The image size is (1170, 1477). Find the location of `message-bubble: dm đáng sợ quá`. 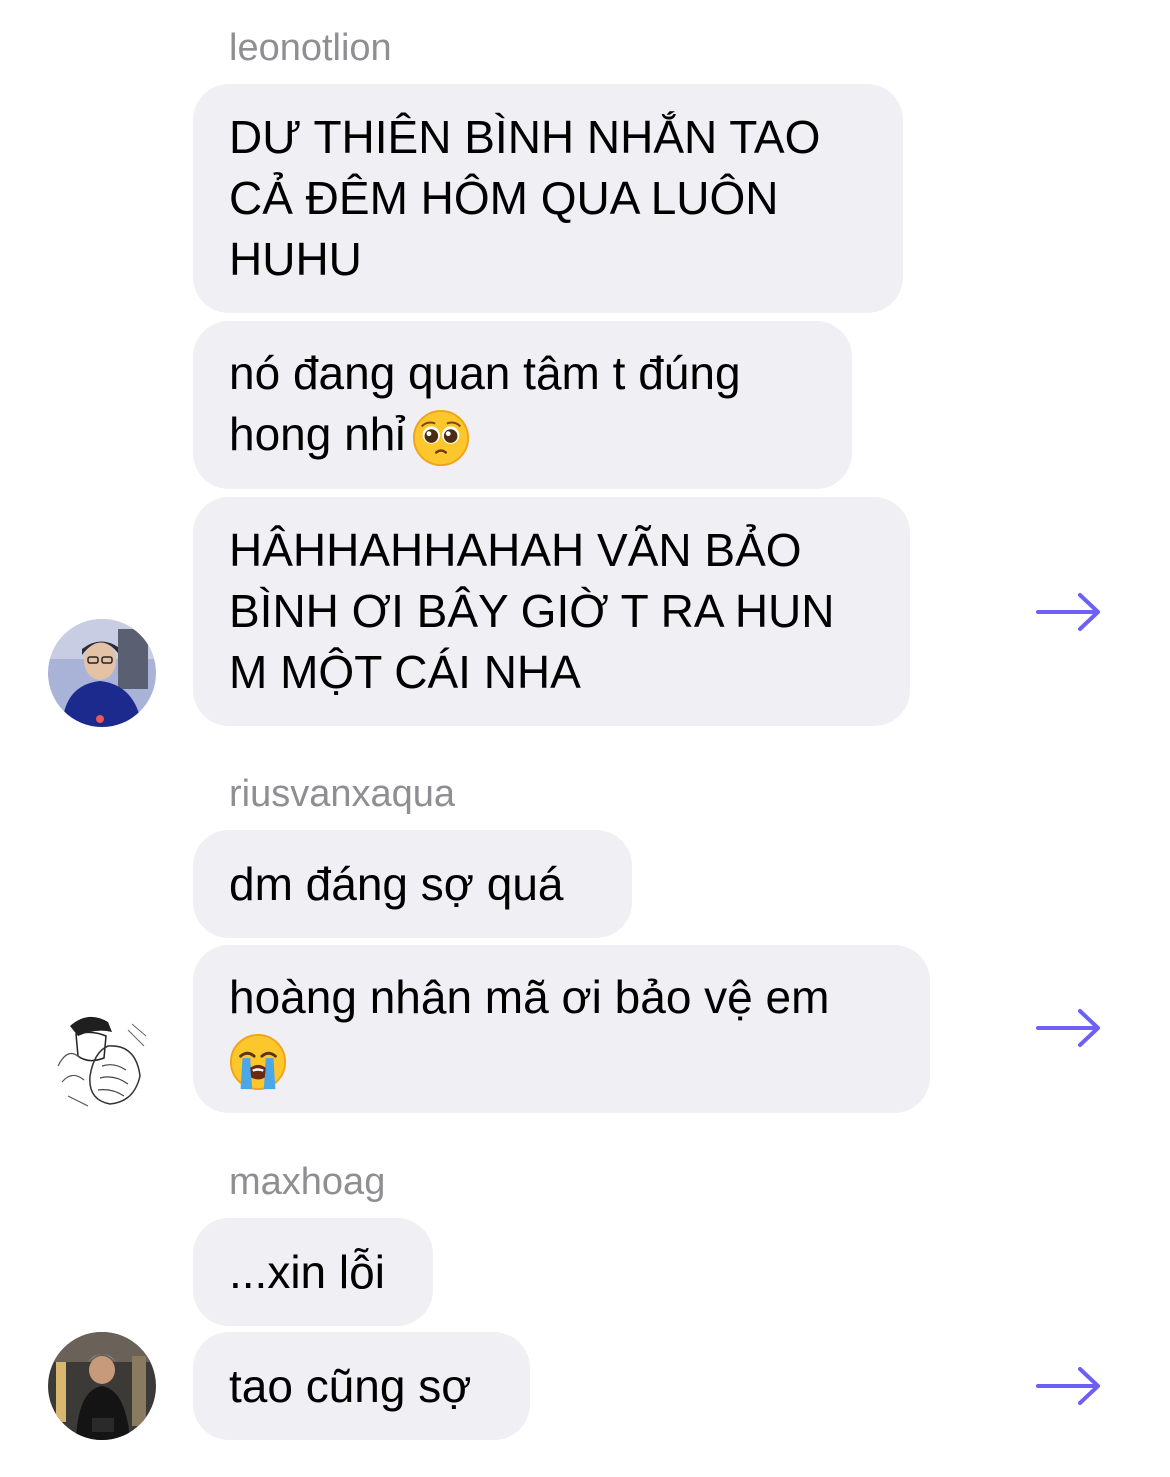

message-bubble: dm đáng sợ quá is located at coordinates (412, 884).